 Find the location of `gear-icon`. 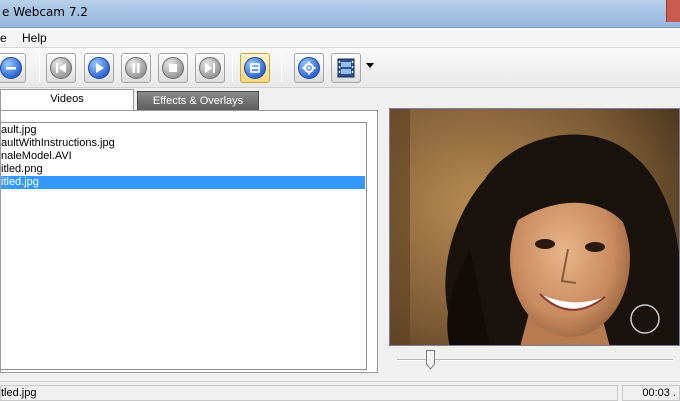

gear-icon is located at coordinates (309, 68).